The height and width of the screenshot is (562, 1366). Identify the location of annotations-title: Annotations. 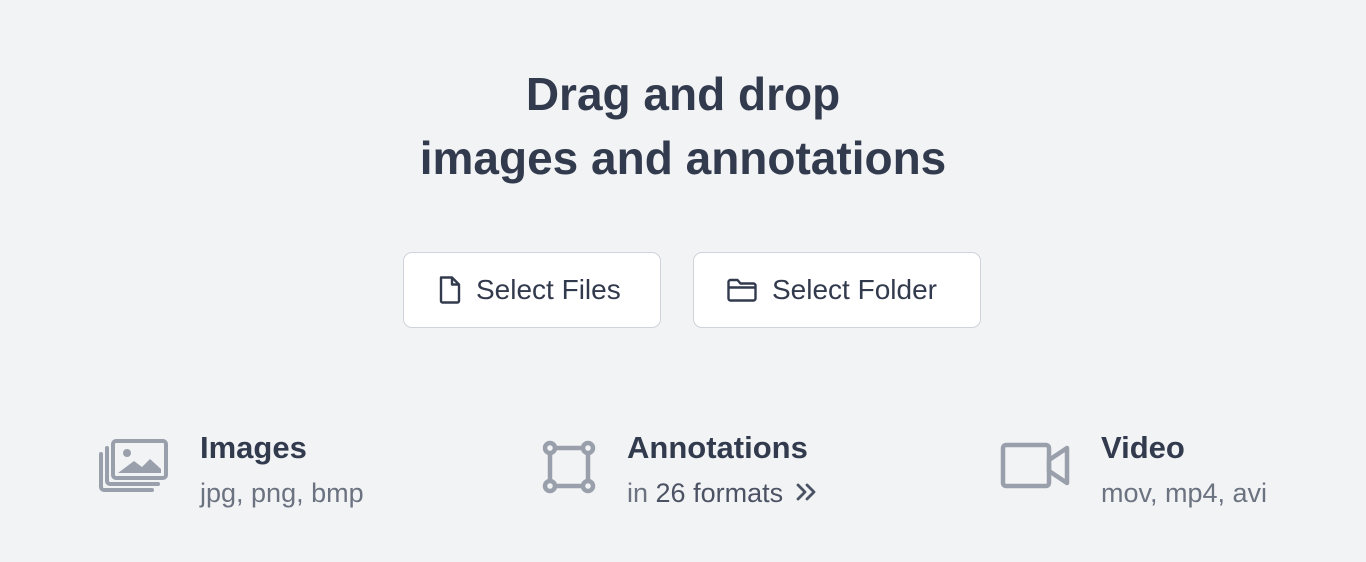
(717, 447).